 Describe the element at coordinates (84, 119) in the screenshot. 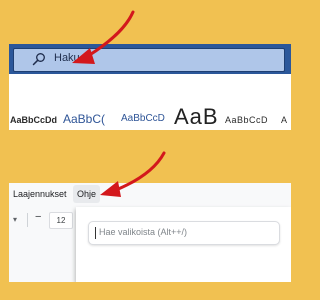

I see `style-heading-1: AaBbC(` at that location.